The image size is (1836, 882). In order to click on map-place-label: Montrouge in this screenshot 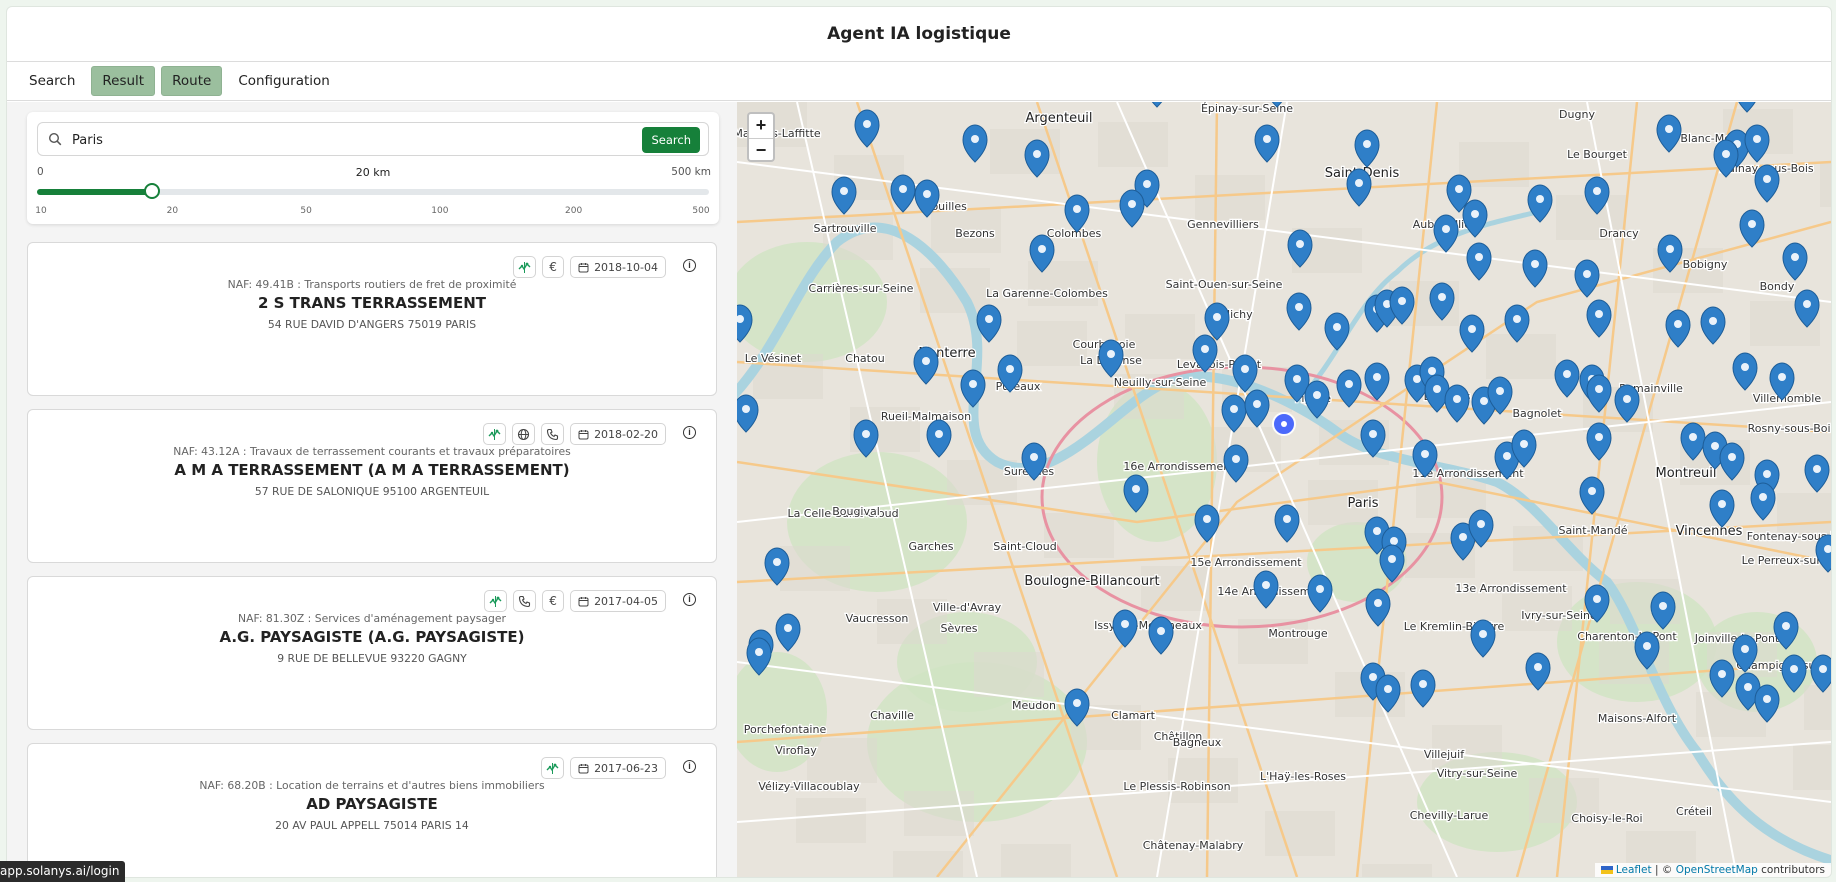, I will do `click(1297, 633)`.